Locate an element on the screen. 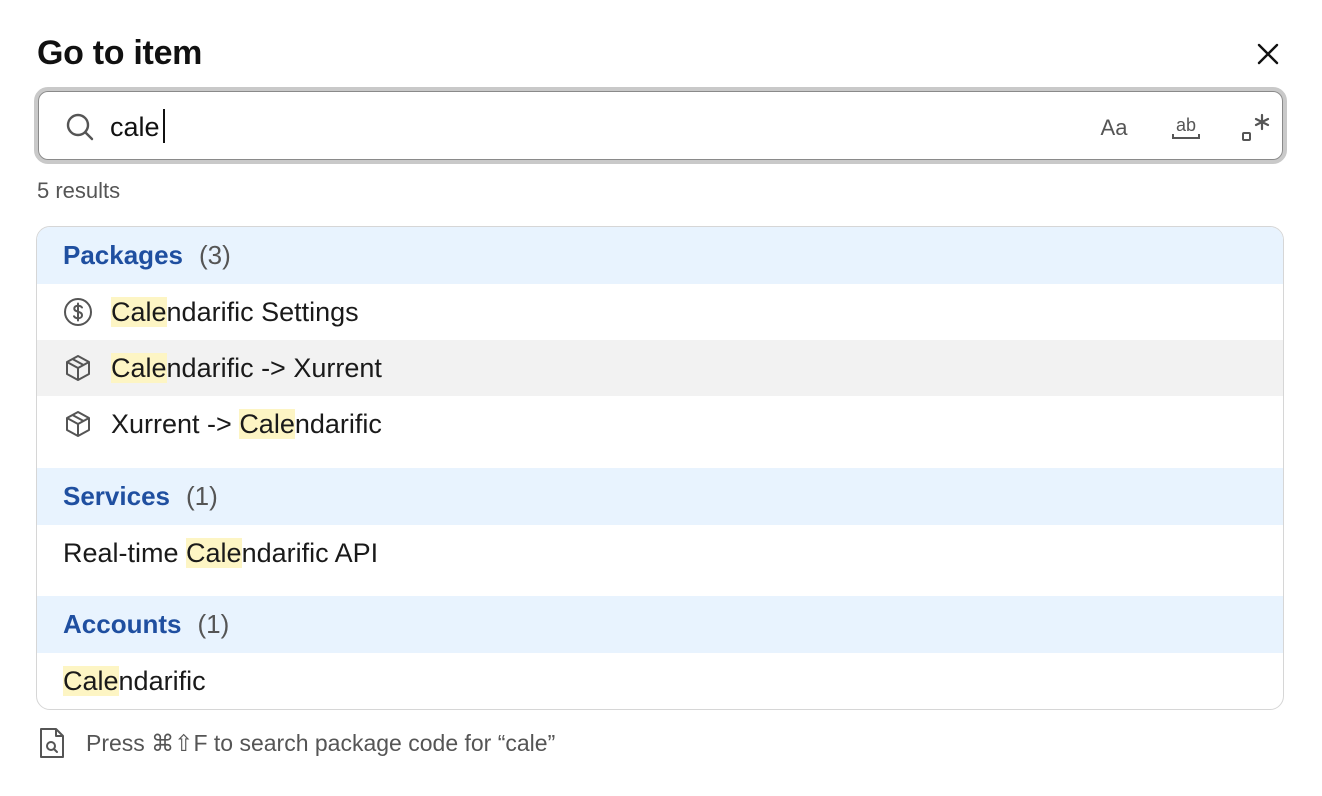 The image size is (1322, 796). result-label: Real-time Calendarific API is located at coordinates (221, 552).